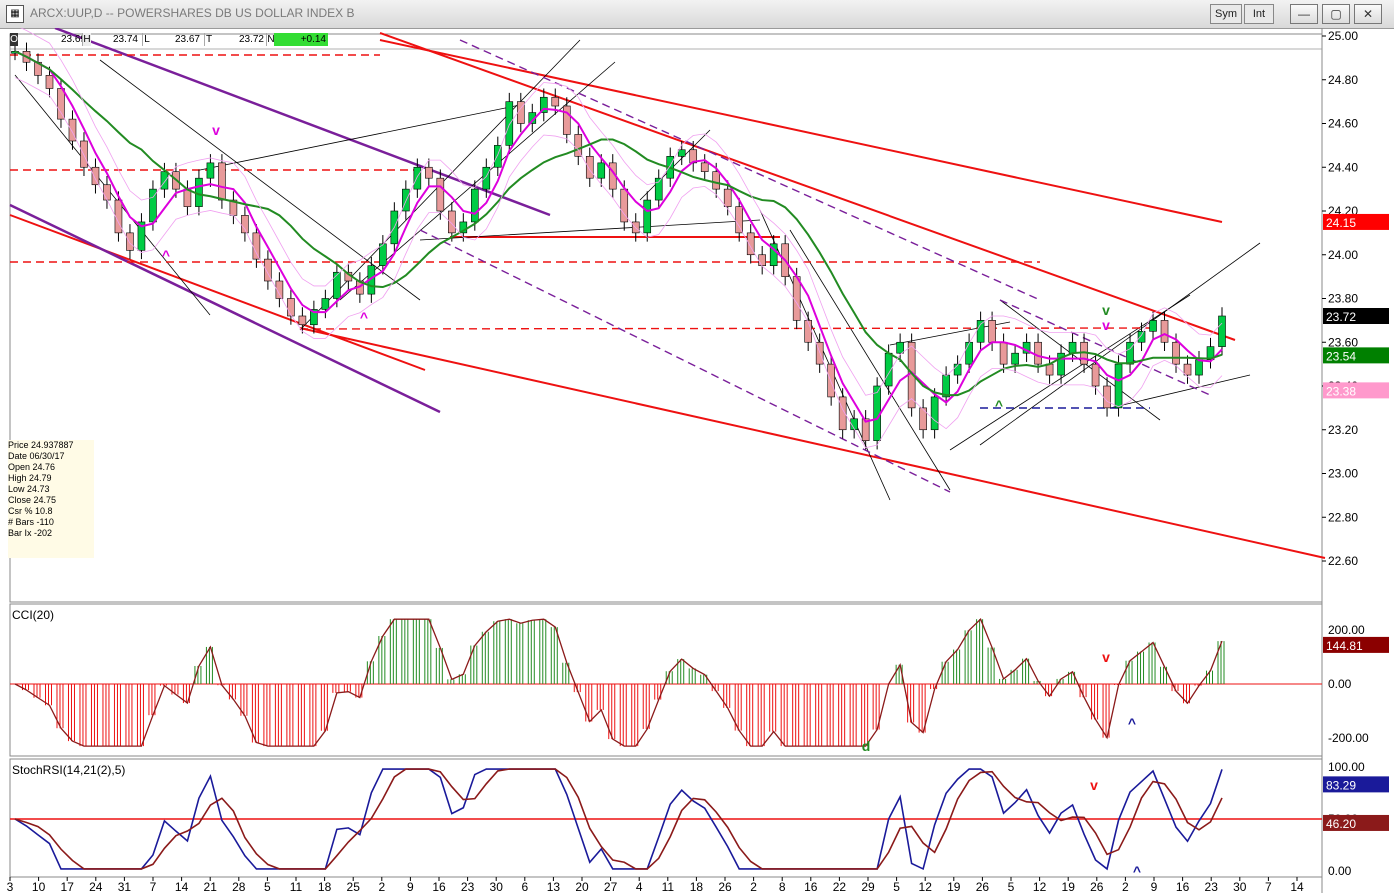 Image resolution: width=1394 pixels, height=893 pixels. I want to click on int-button: Int, so click(1259, 14).